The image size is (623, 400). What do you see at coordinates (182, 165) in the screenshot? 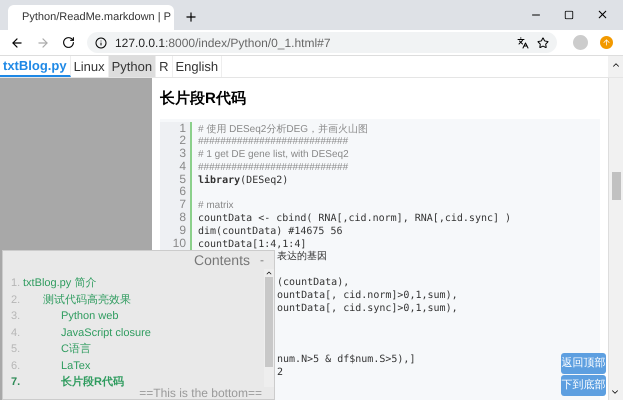
I see `line-number: 4` at bounding box center [182, 165].